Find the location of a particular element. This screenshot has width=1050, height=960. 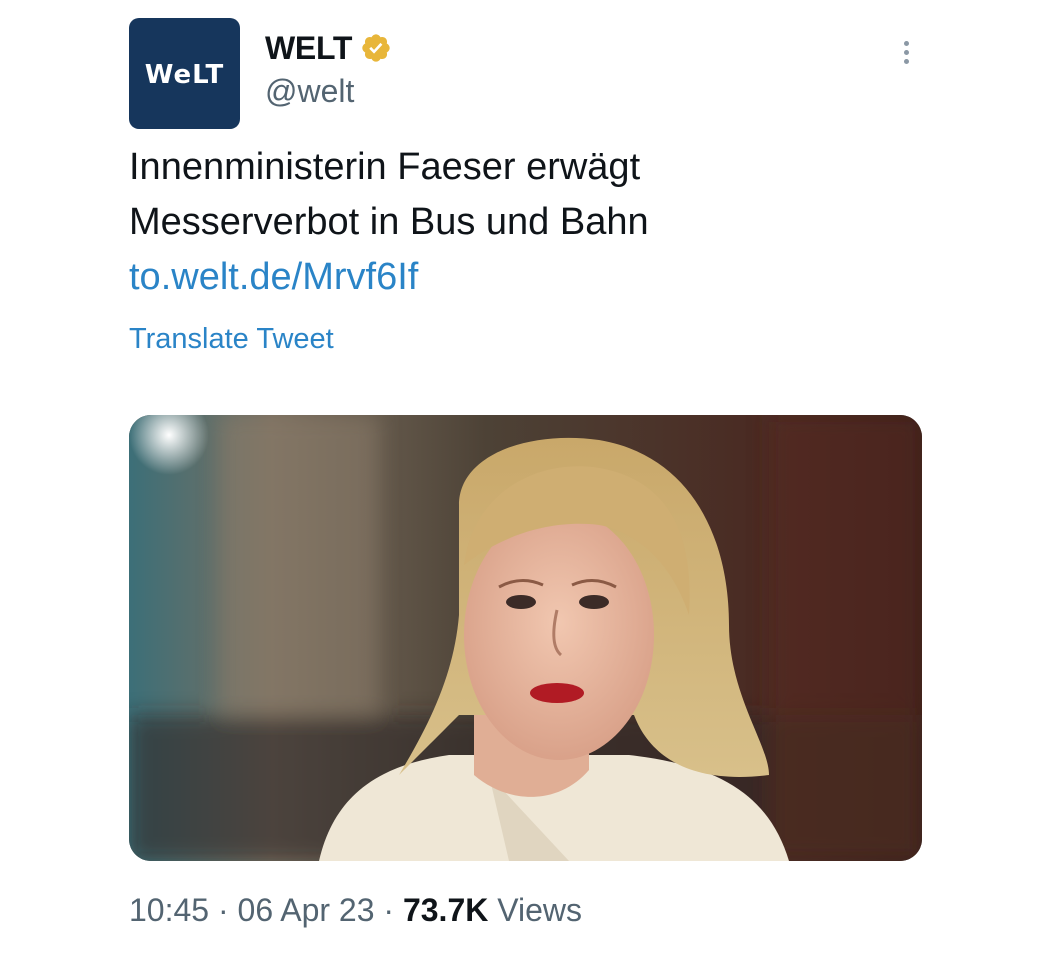

tweet-time: 10:45 is located at coordinates (169, 910).